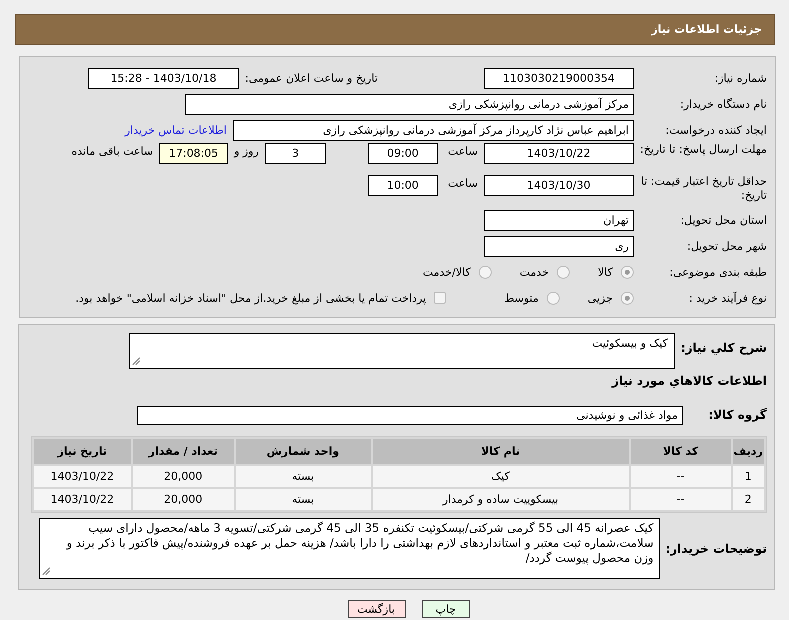 The height and width of the screenshot is (620, 789). I want to click on column-header: کد کالا, so click(681, 451).